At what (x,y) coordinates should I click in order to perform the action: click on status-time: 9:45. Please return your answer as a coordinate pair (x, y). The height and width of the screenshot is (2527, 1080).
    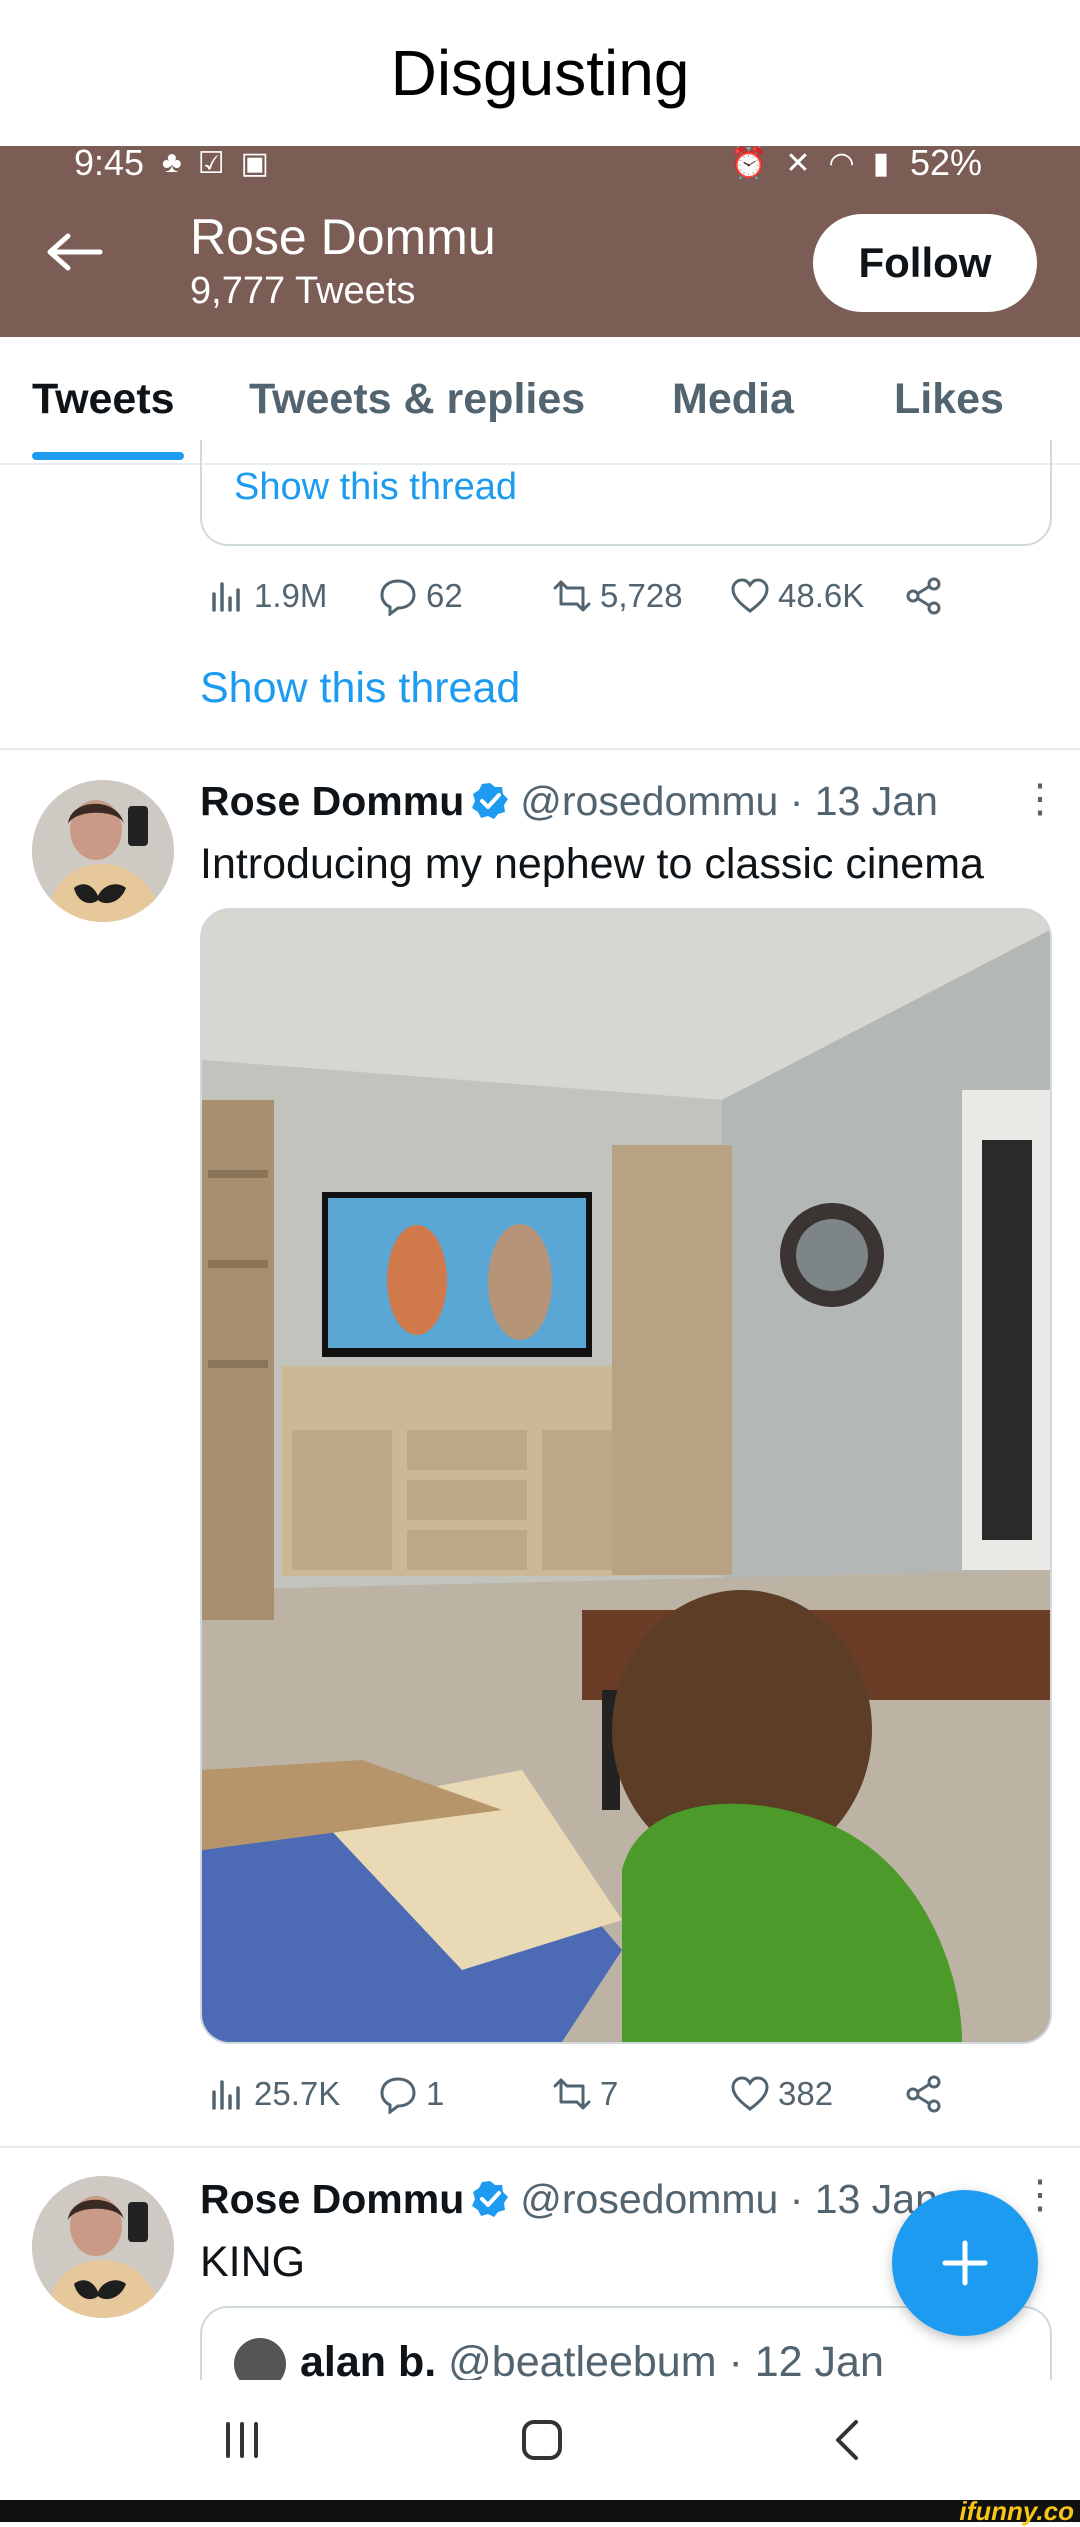
    Looking at the image, I should click on (109, 162).